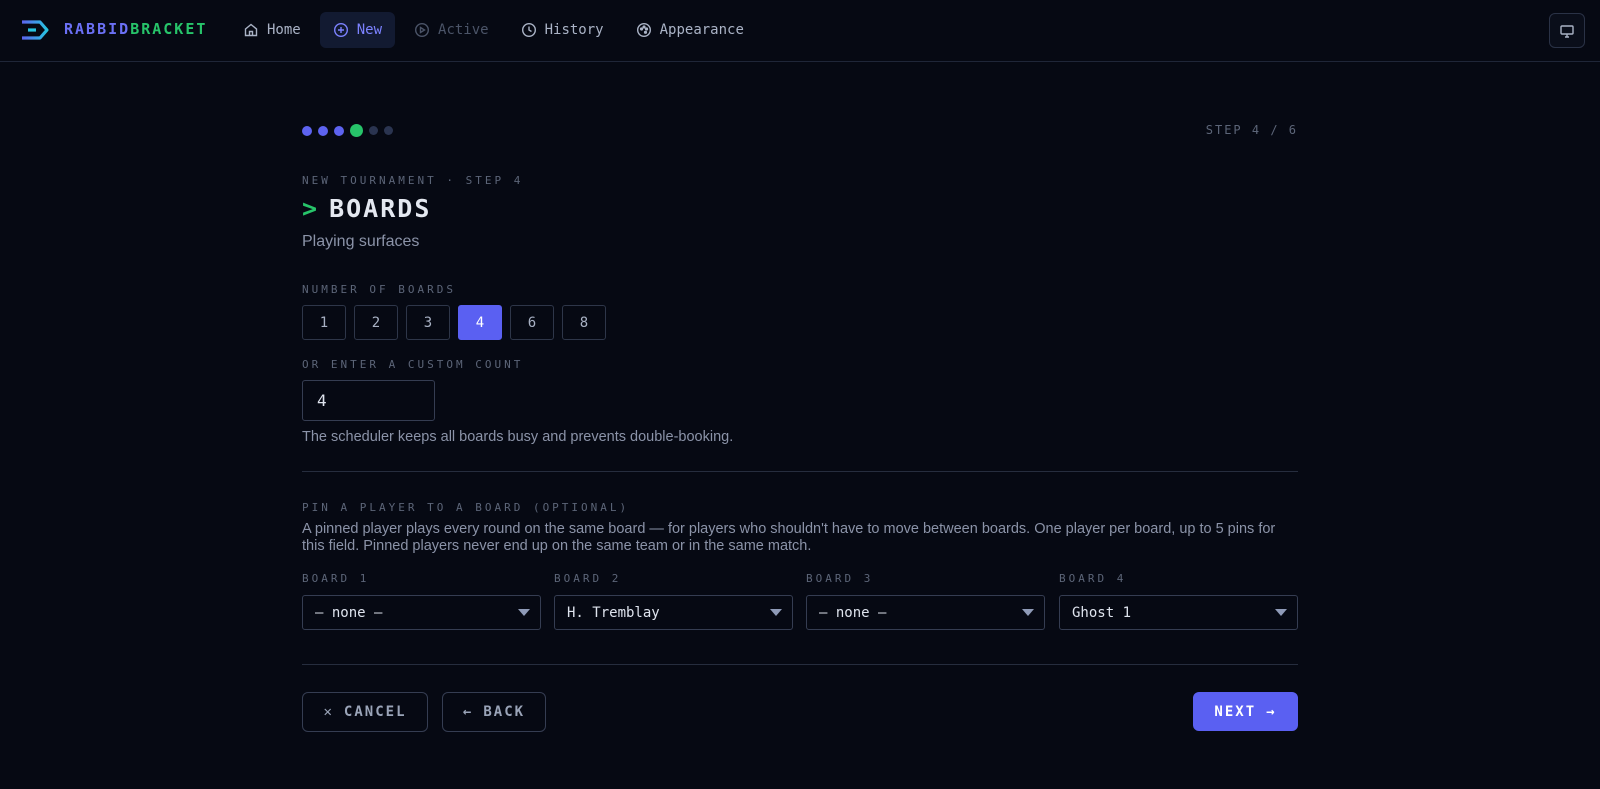 The image size is (1600, 789). Describe the element at coordinates (840, 578) in the screenshot. I see `board-3-label: BOARD 3` at that location.